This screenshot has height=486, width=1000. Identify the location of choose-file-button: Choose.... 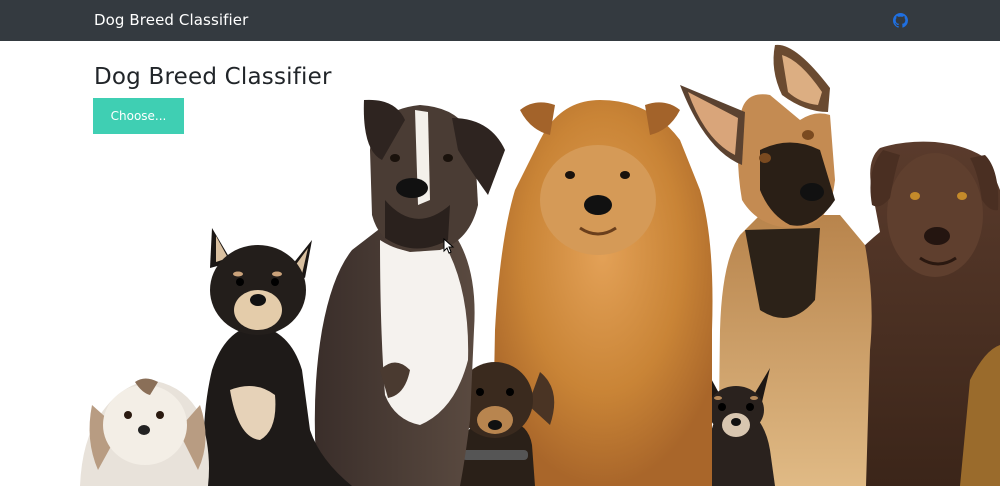
(138, 116).